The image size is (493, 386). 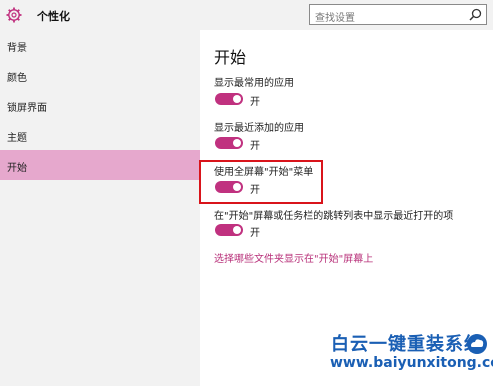 I want to click on toggle-recent-items-jump-list, so click(x=229, y=230).